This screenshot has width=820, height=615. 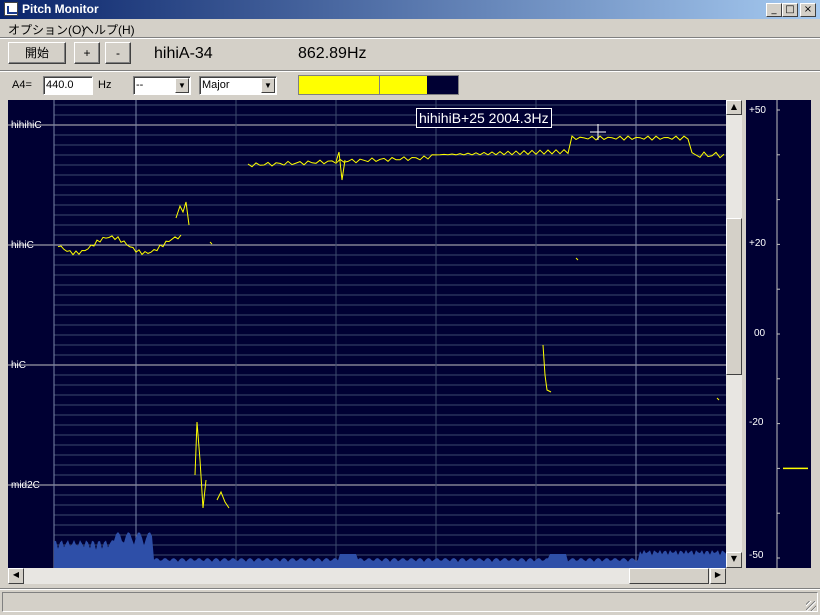 What do you see at coordinates (790, 10) in the screenshot?
I see `maximize-button: □` at bounding box center [790, 10].